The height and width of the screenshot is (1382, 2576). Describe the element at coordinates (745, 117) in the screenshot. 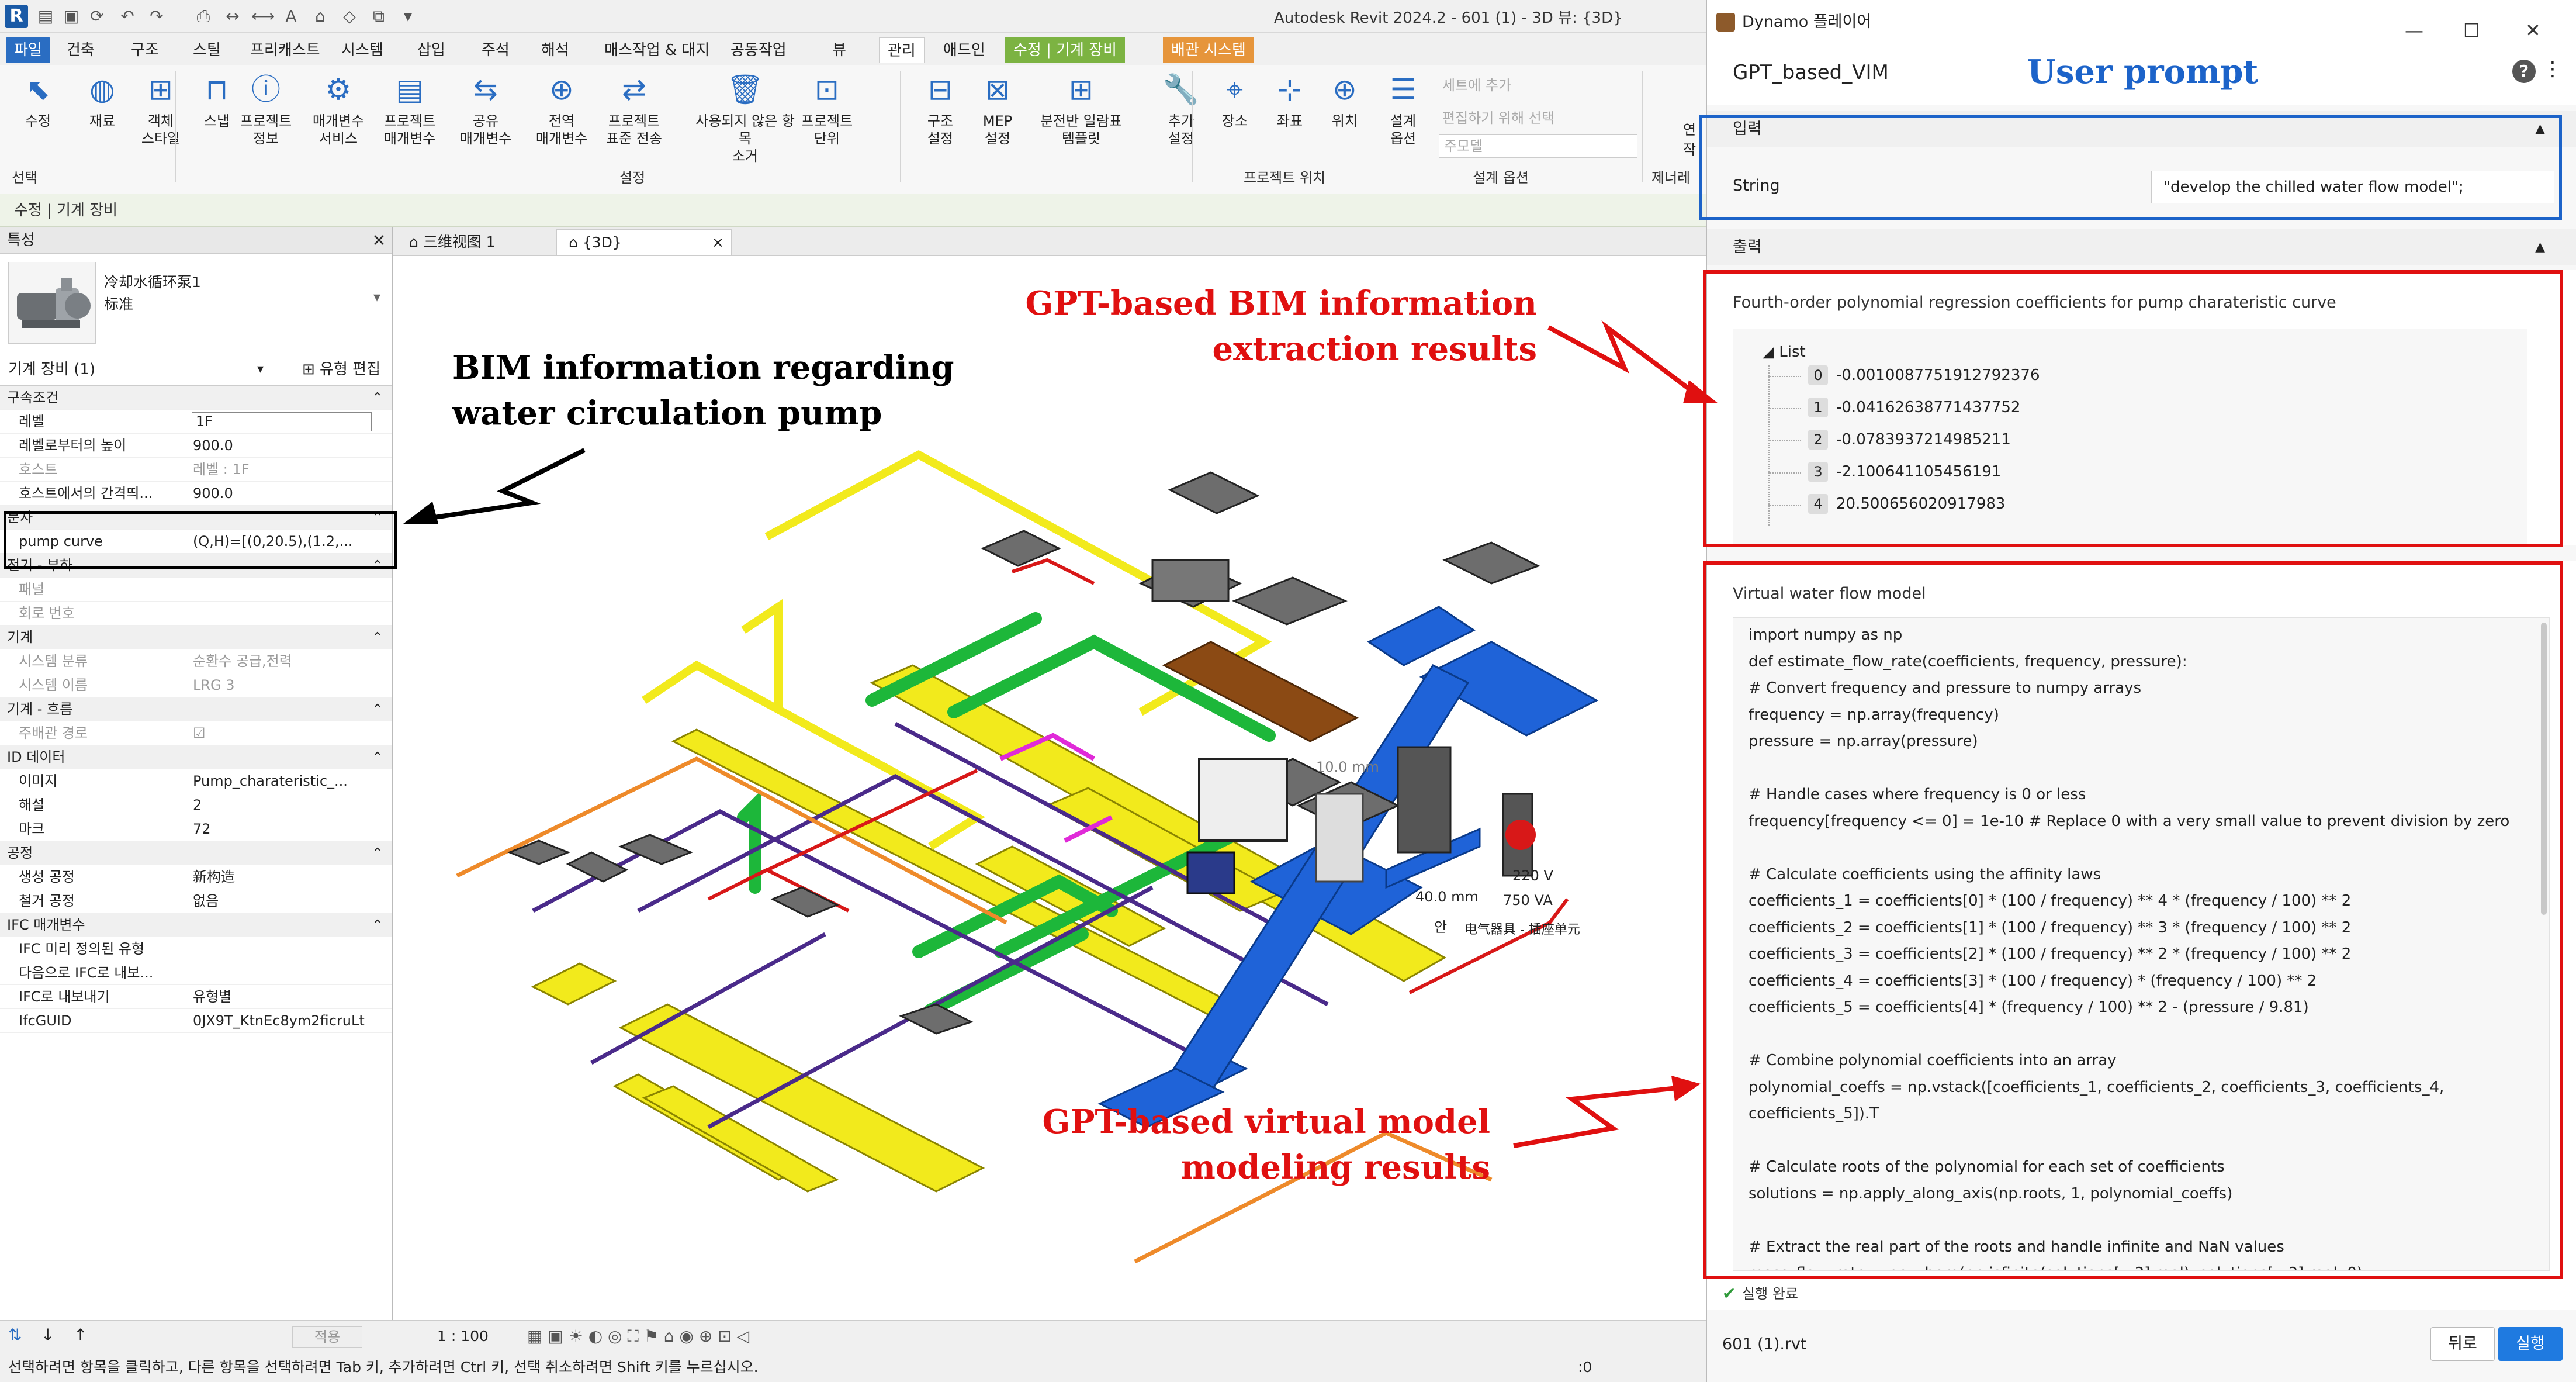

I see `ribbon-button-10: 🗑 사용되지 않은 항목 소거` at that location.